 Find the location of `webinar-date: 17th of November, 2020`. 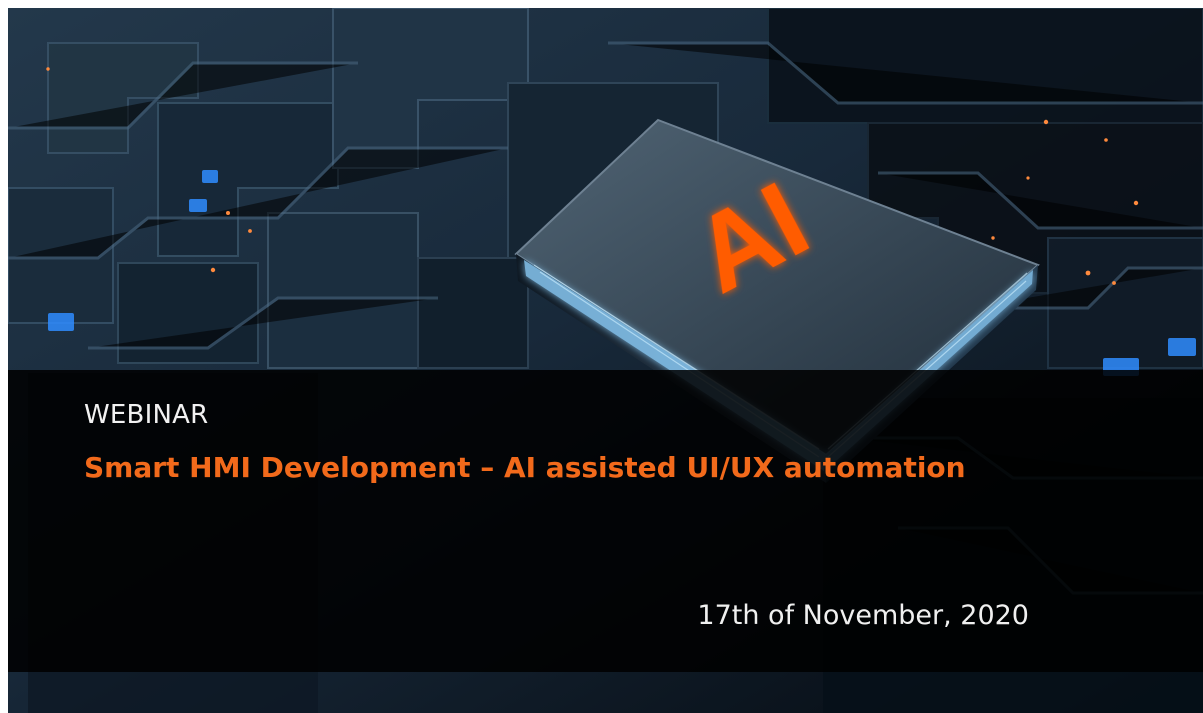

webinar-date: 17th of November, 2020 is located at coordinates (863, 615).